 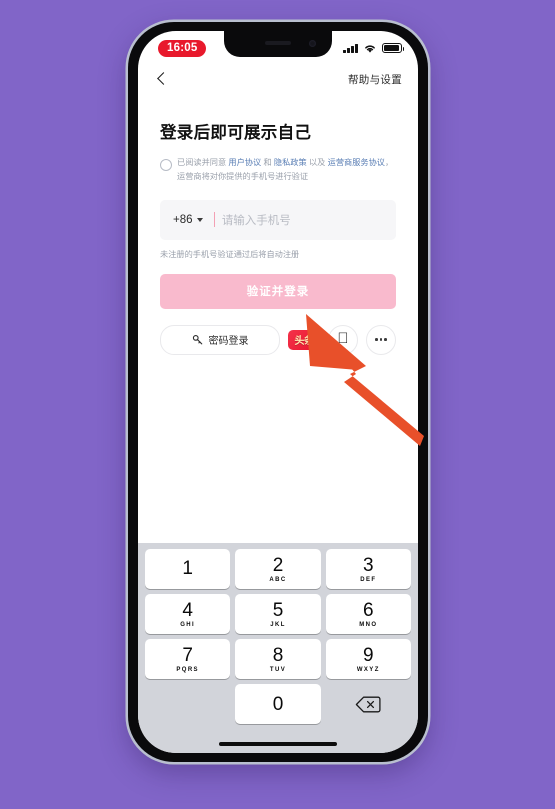 What do you see at coordinates (162, 79) in the screenshot?
I see `back-chevron-icon` at bounding box center [162, 79].